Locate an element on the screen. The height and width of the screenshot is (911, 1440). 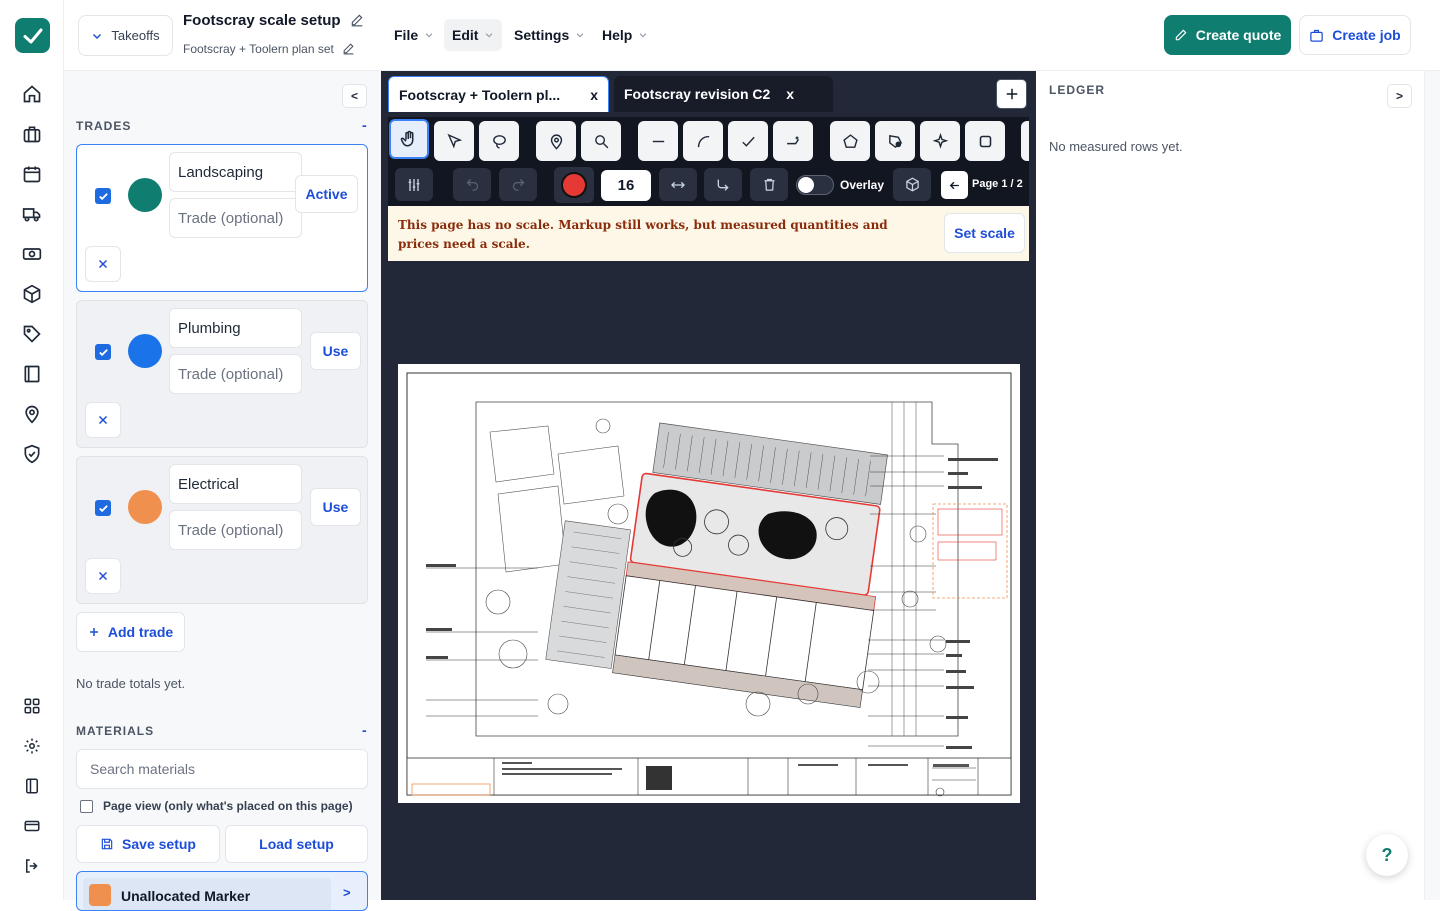
trade-name-input: Plumbing is located at coordinates (235, 328).